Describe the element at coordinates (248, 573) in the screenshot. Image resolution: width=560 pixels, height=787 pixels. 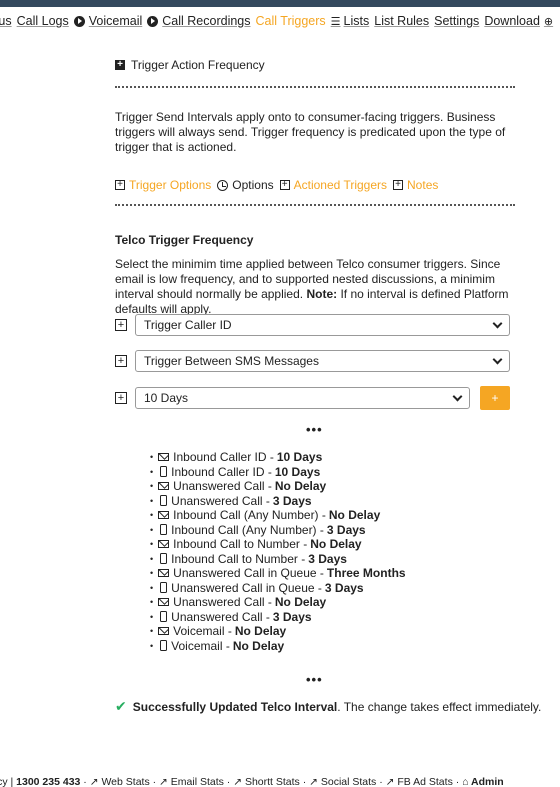
I see `interval-label: Unanswered Call in Queue -` at that location.